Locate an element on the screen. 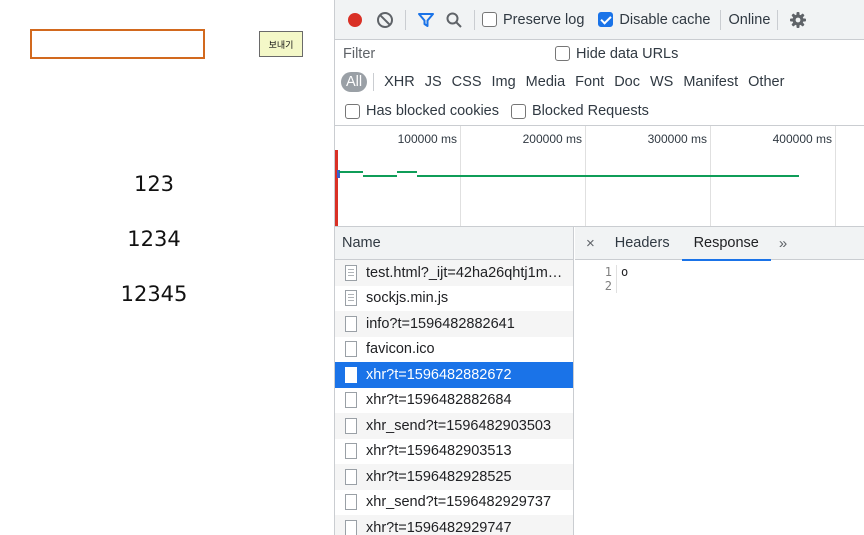 The width and height of the screenshot is (864, 535). clear-icon is located at coordinates (385, 19).